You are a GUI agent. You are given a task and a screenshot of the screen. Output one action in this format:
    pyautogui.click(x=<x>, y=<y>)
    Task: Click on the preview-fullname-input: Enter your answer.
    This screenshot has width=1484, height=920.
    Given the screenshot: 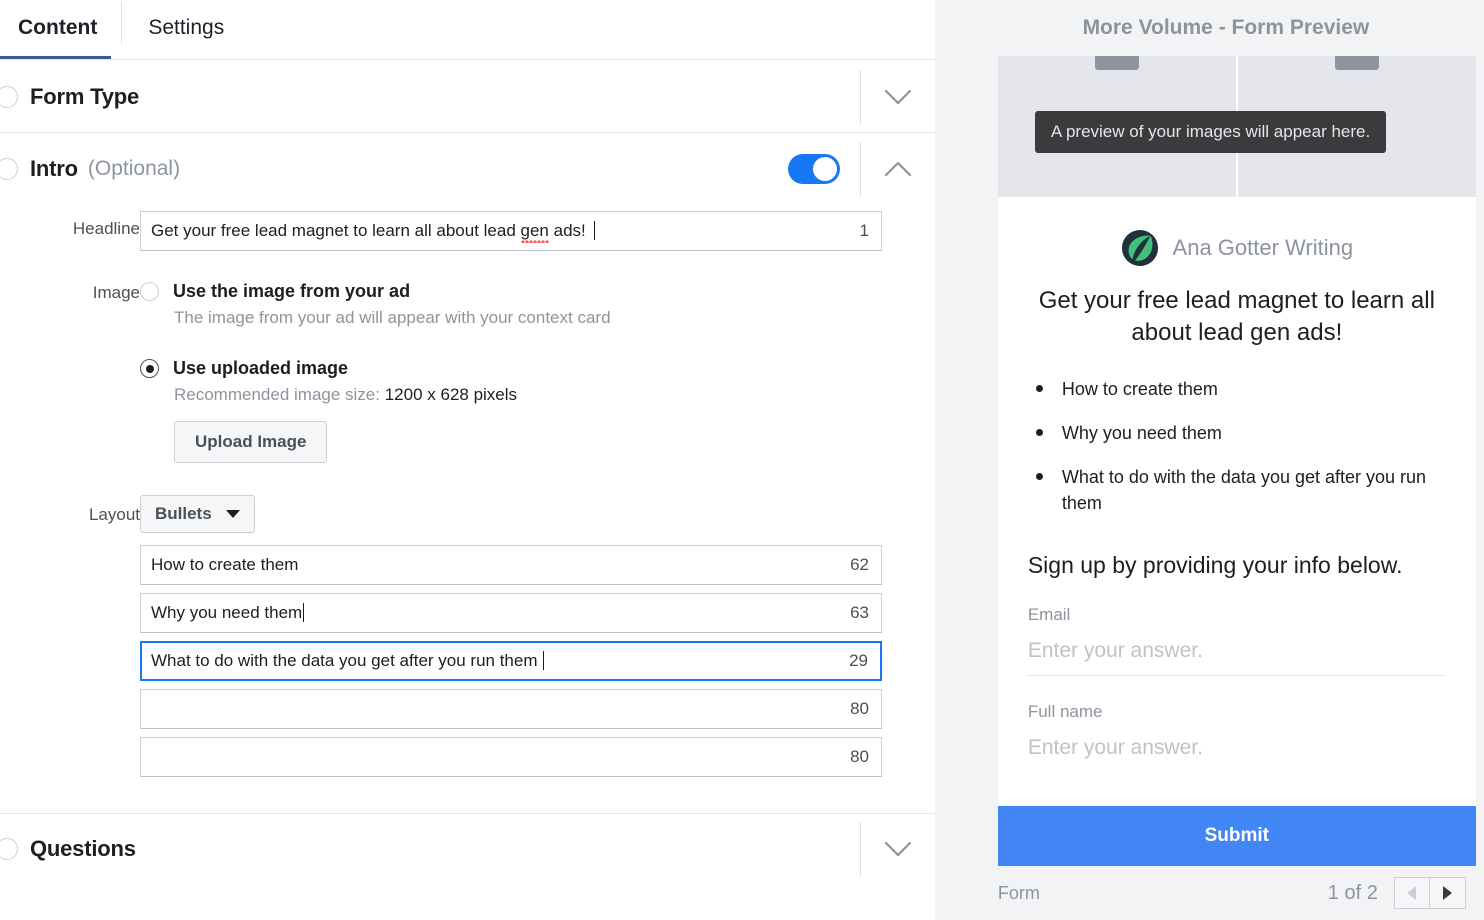 What is the action you would take?
    pyautogui.click(x=1237, y=747)
    